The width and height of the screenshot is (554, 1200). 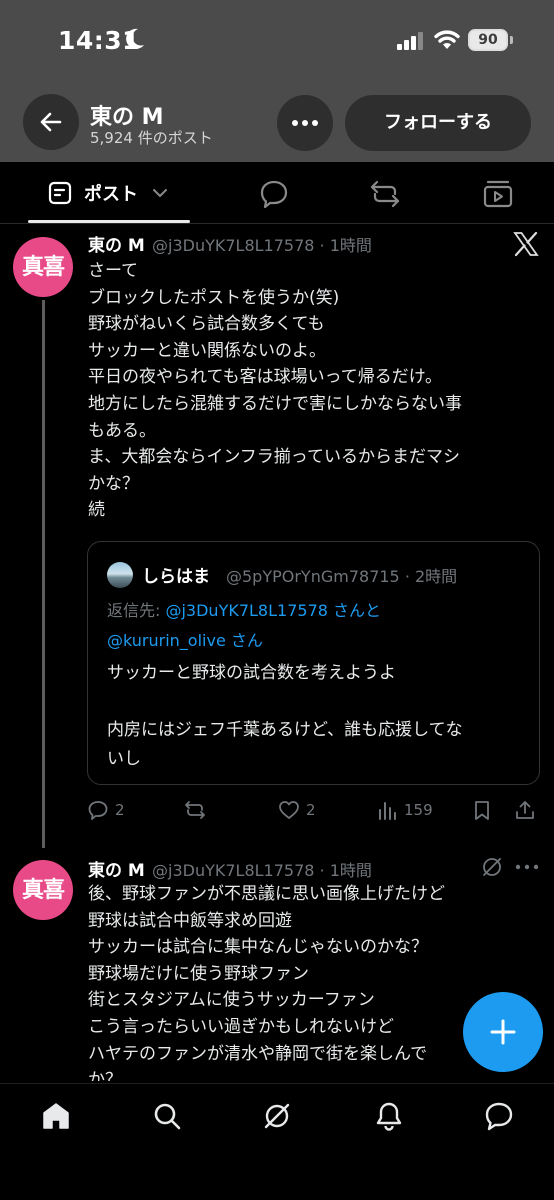 What do you see at coordinates (120, 575) in the screenshot?
I see `quoted-avatar` at bounding box center [120, 575].